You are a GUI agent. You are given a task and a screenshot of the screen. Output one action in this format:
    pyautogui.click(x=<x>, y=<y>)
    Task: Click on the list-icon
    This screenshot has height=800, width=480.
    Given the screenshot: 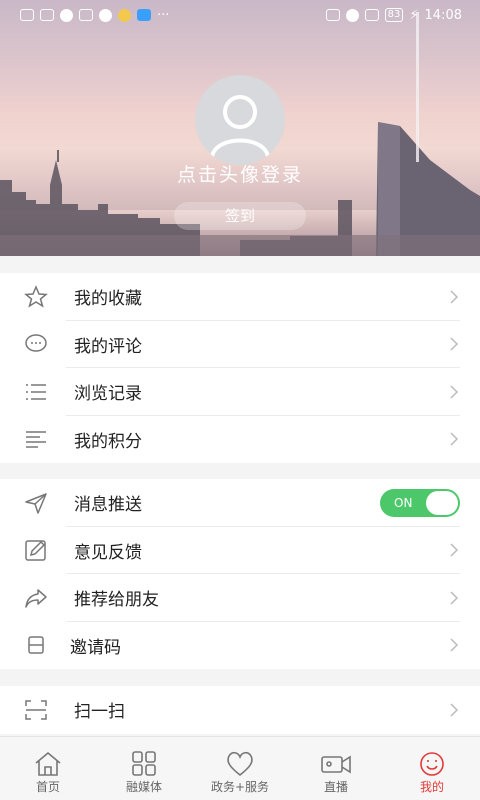 What is the action you would take?
    pyautogui.click(x=36, y=392)
    